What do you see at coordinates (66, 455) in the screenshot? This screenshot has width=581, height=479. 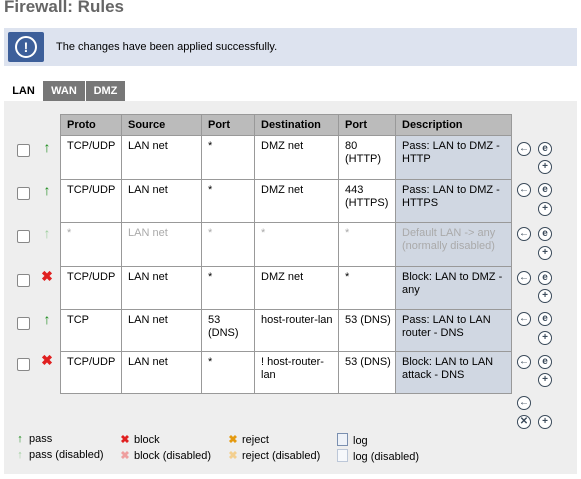 I see `legend-label: pass (disabled)` at bounding box center [66, 455].